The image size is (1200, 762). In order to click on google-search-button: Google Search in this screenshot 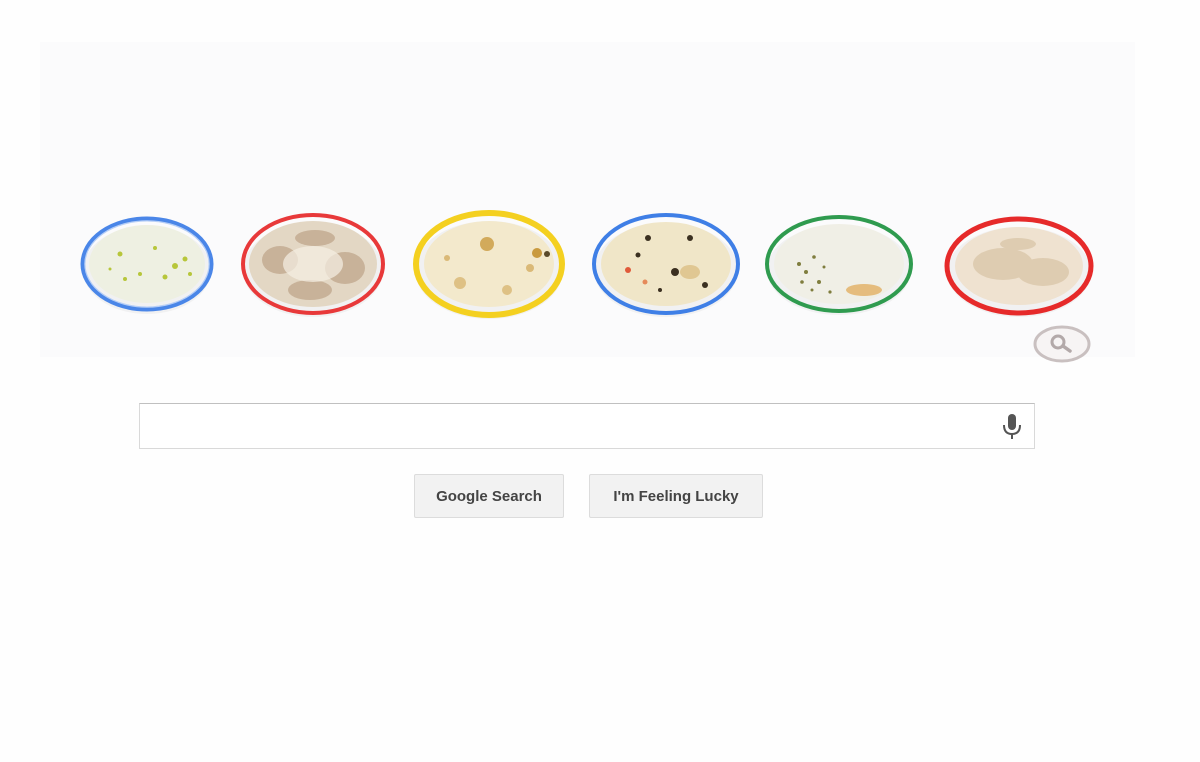, I will do `click(489, 496)`.